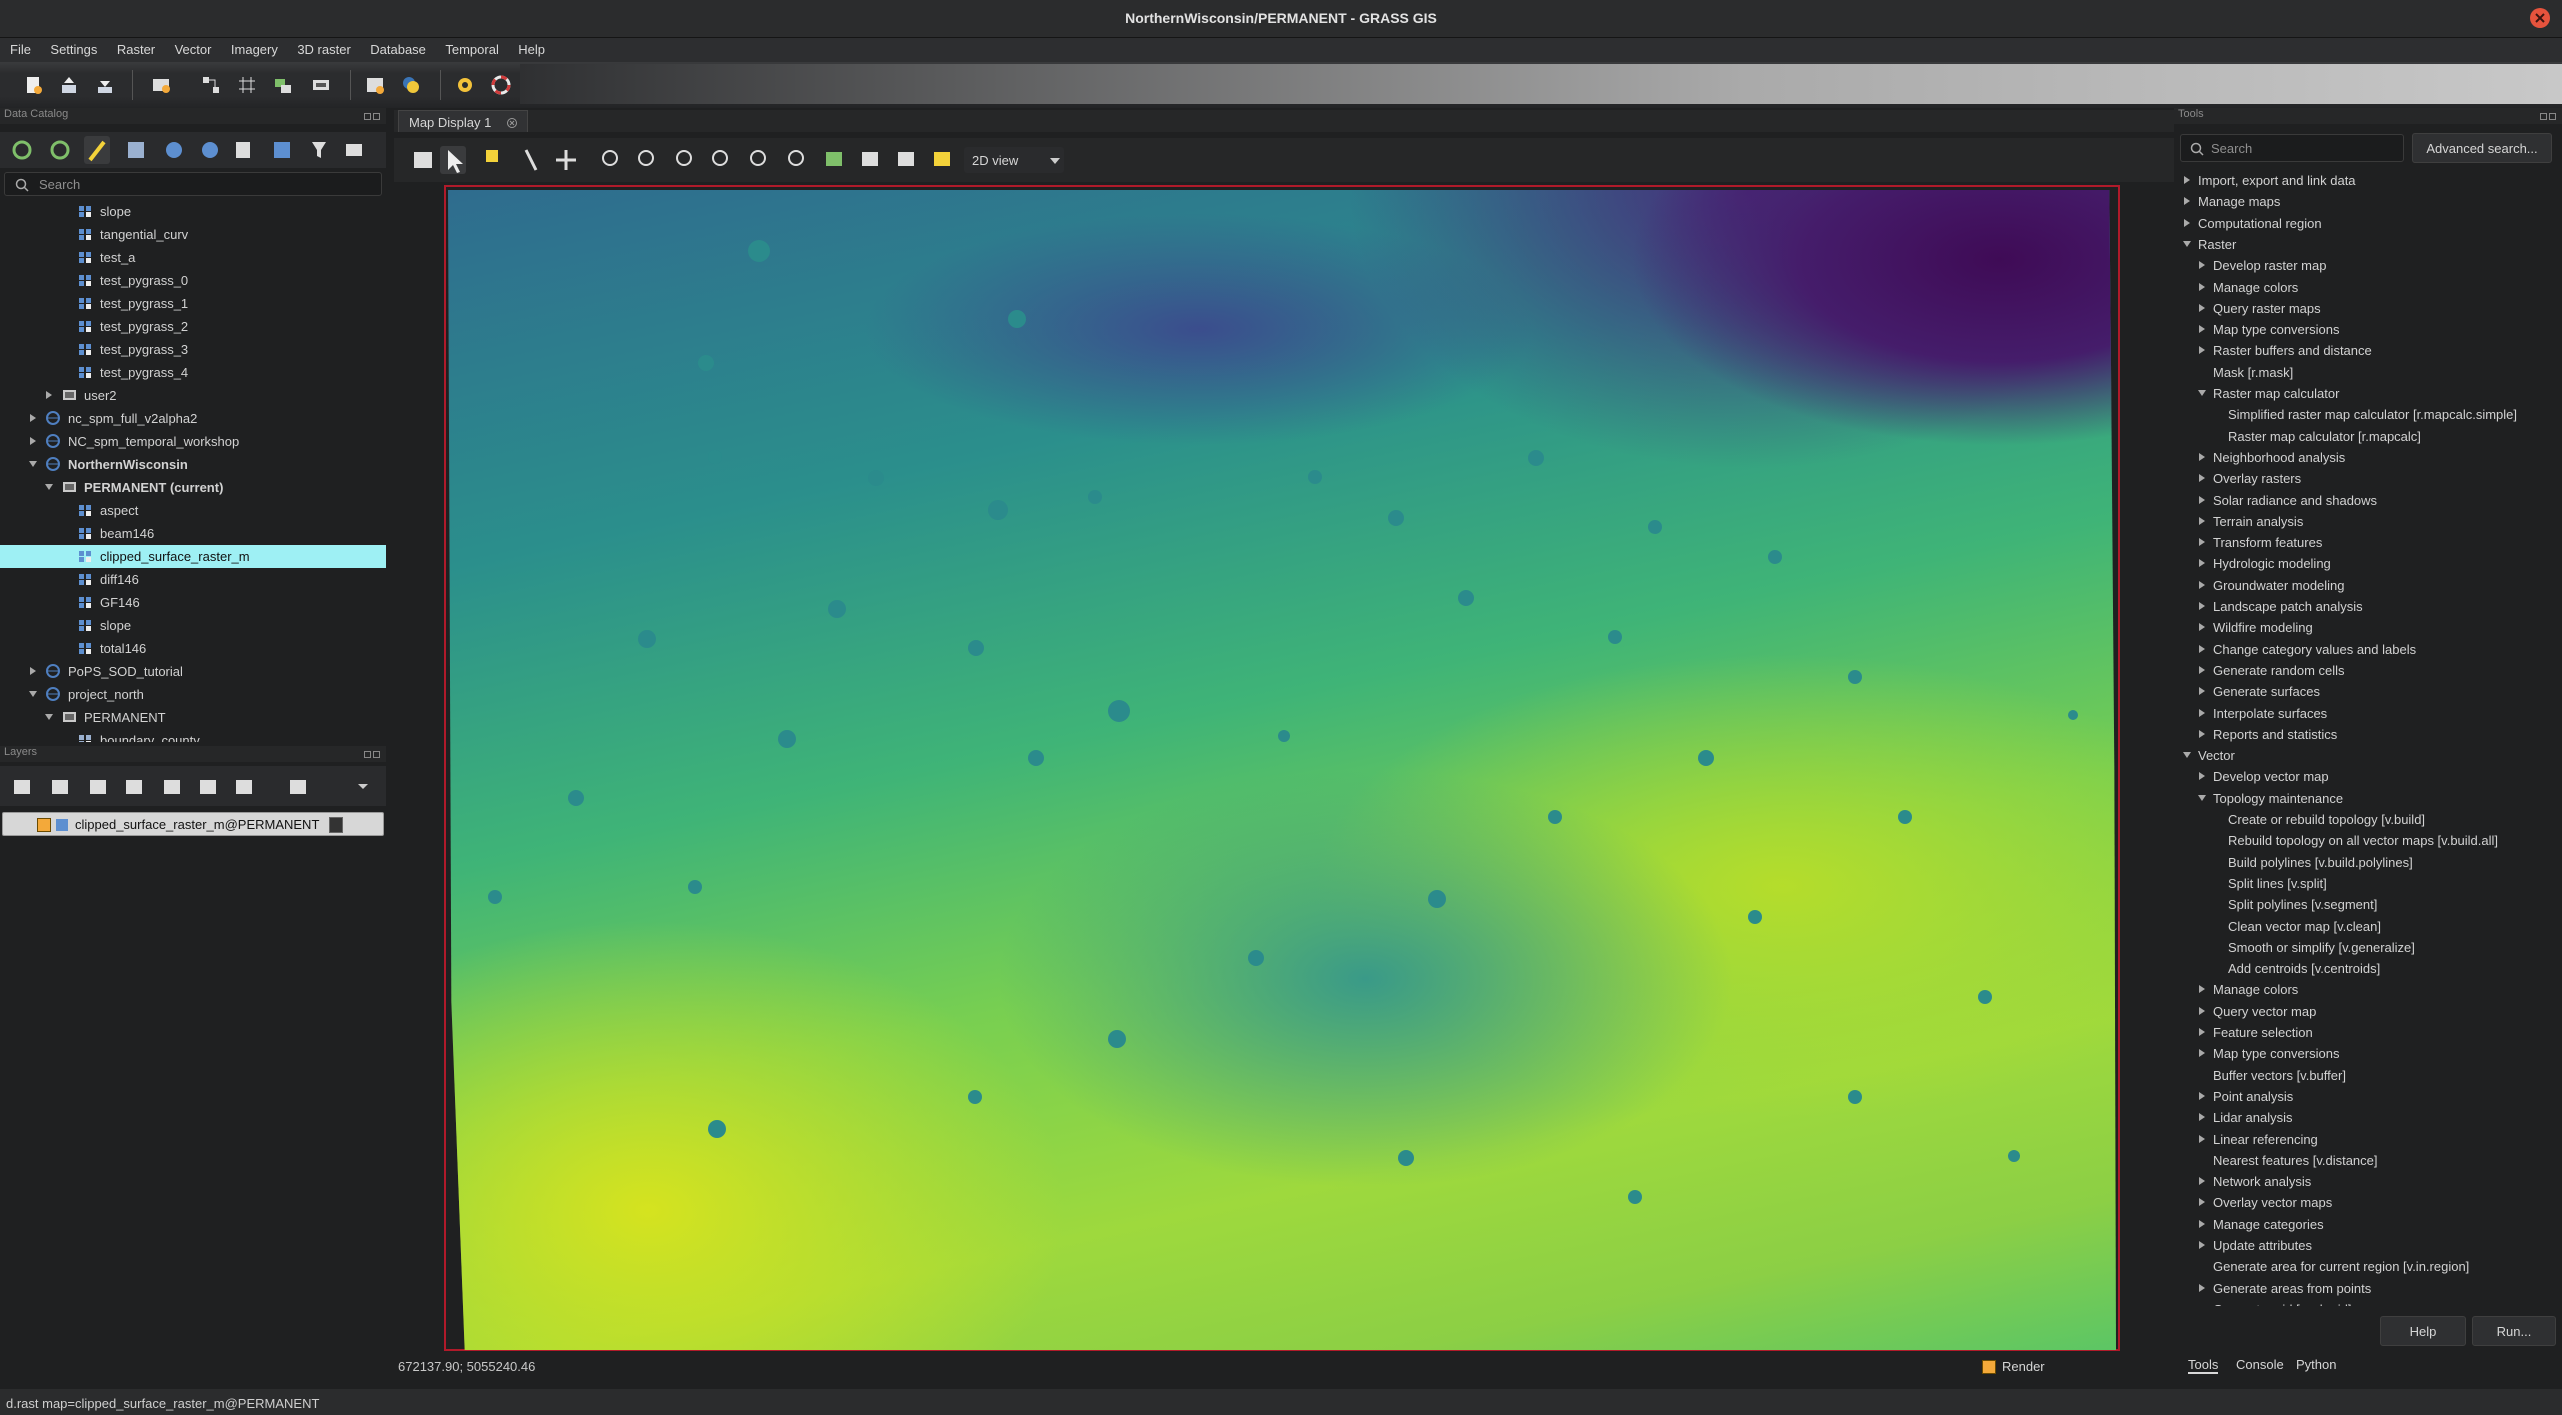  I want to click on menu-database: Database, so click(395, 47).